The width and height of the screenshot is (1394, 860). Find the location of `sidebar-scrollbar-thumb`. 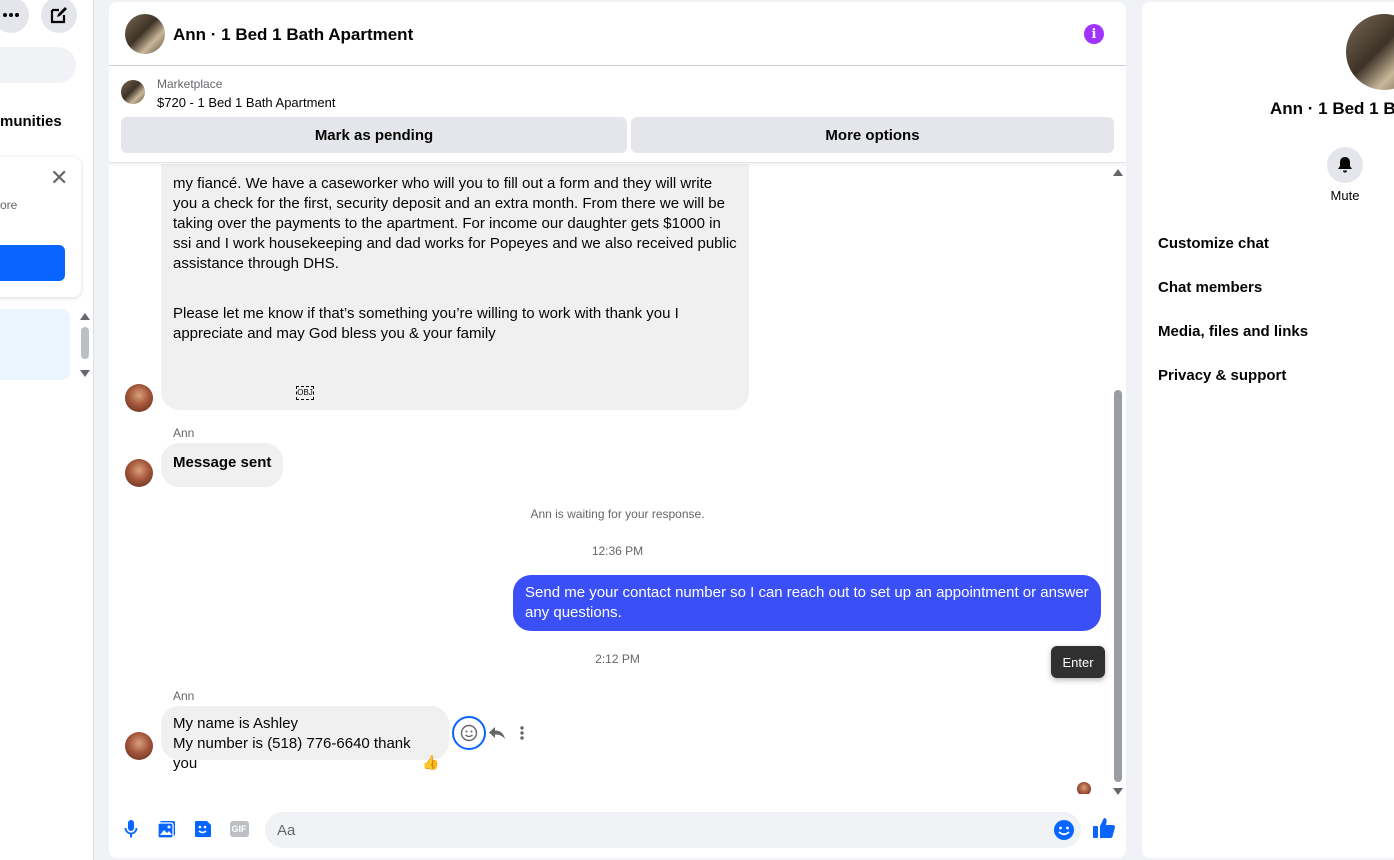

sidebar-scrollbar-thumb is located at coordinates (85, 343).